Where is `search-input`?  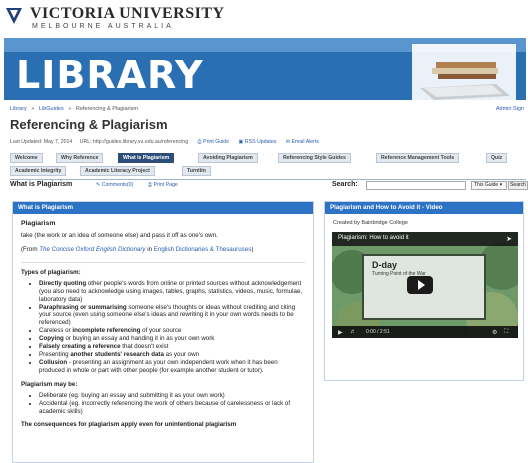 search-input is located at coordinates (416, 185).